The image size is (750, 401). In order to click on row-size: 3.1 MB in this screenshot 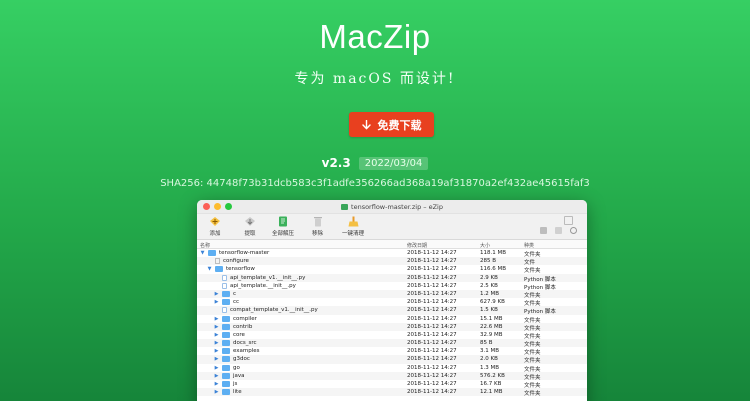, I will do `click(490, 351)`.